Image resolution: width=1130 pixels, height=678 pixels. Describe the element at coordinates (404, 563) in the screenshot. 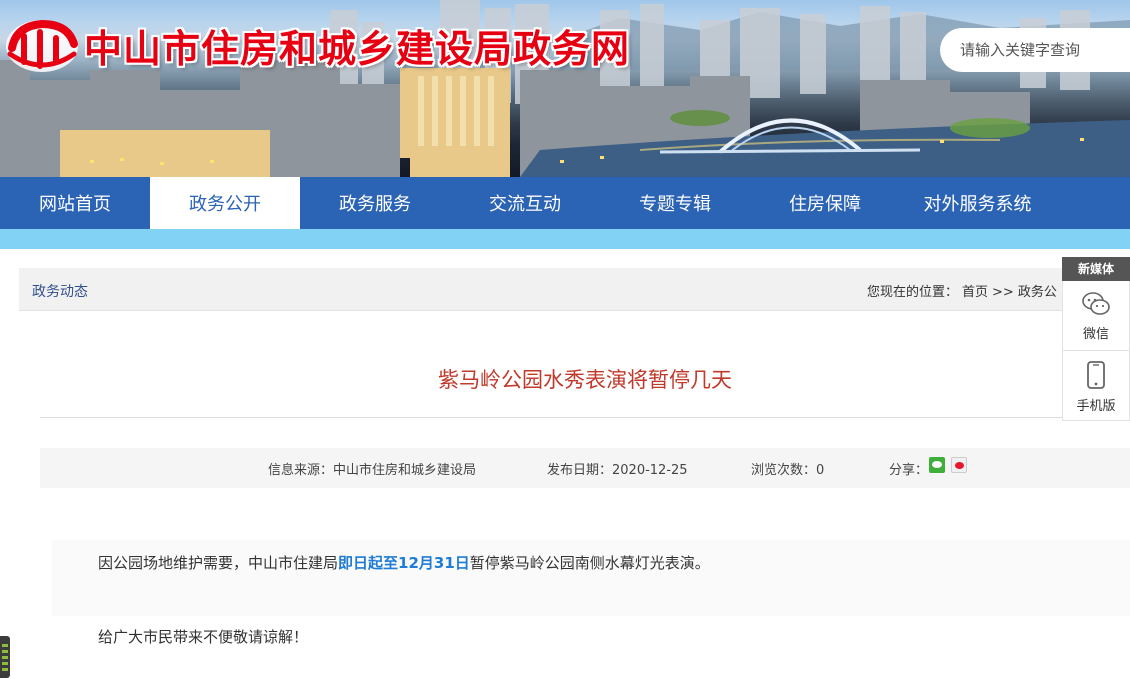

I see `highlighted-date-range: 即日起至12月31日` at that location.